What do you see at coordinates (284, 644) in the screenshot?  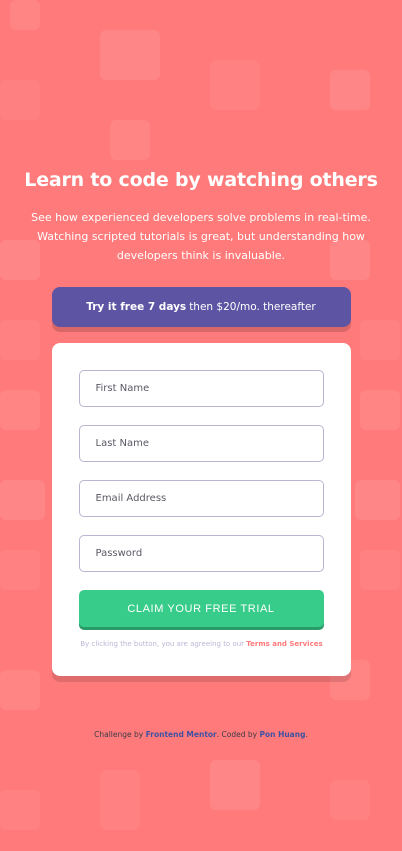 I see `terms-link: Terms and Services` at bounding box center [284, 644].